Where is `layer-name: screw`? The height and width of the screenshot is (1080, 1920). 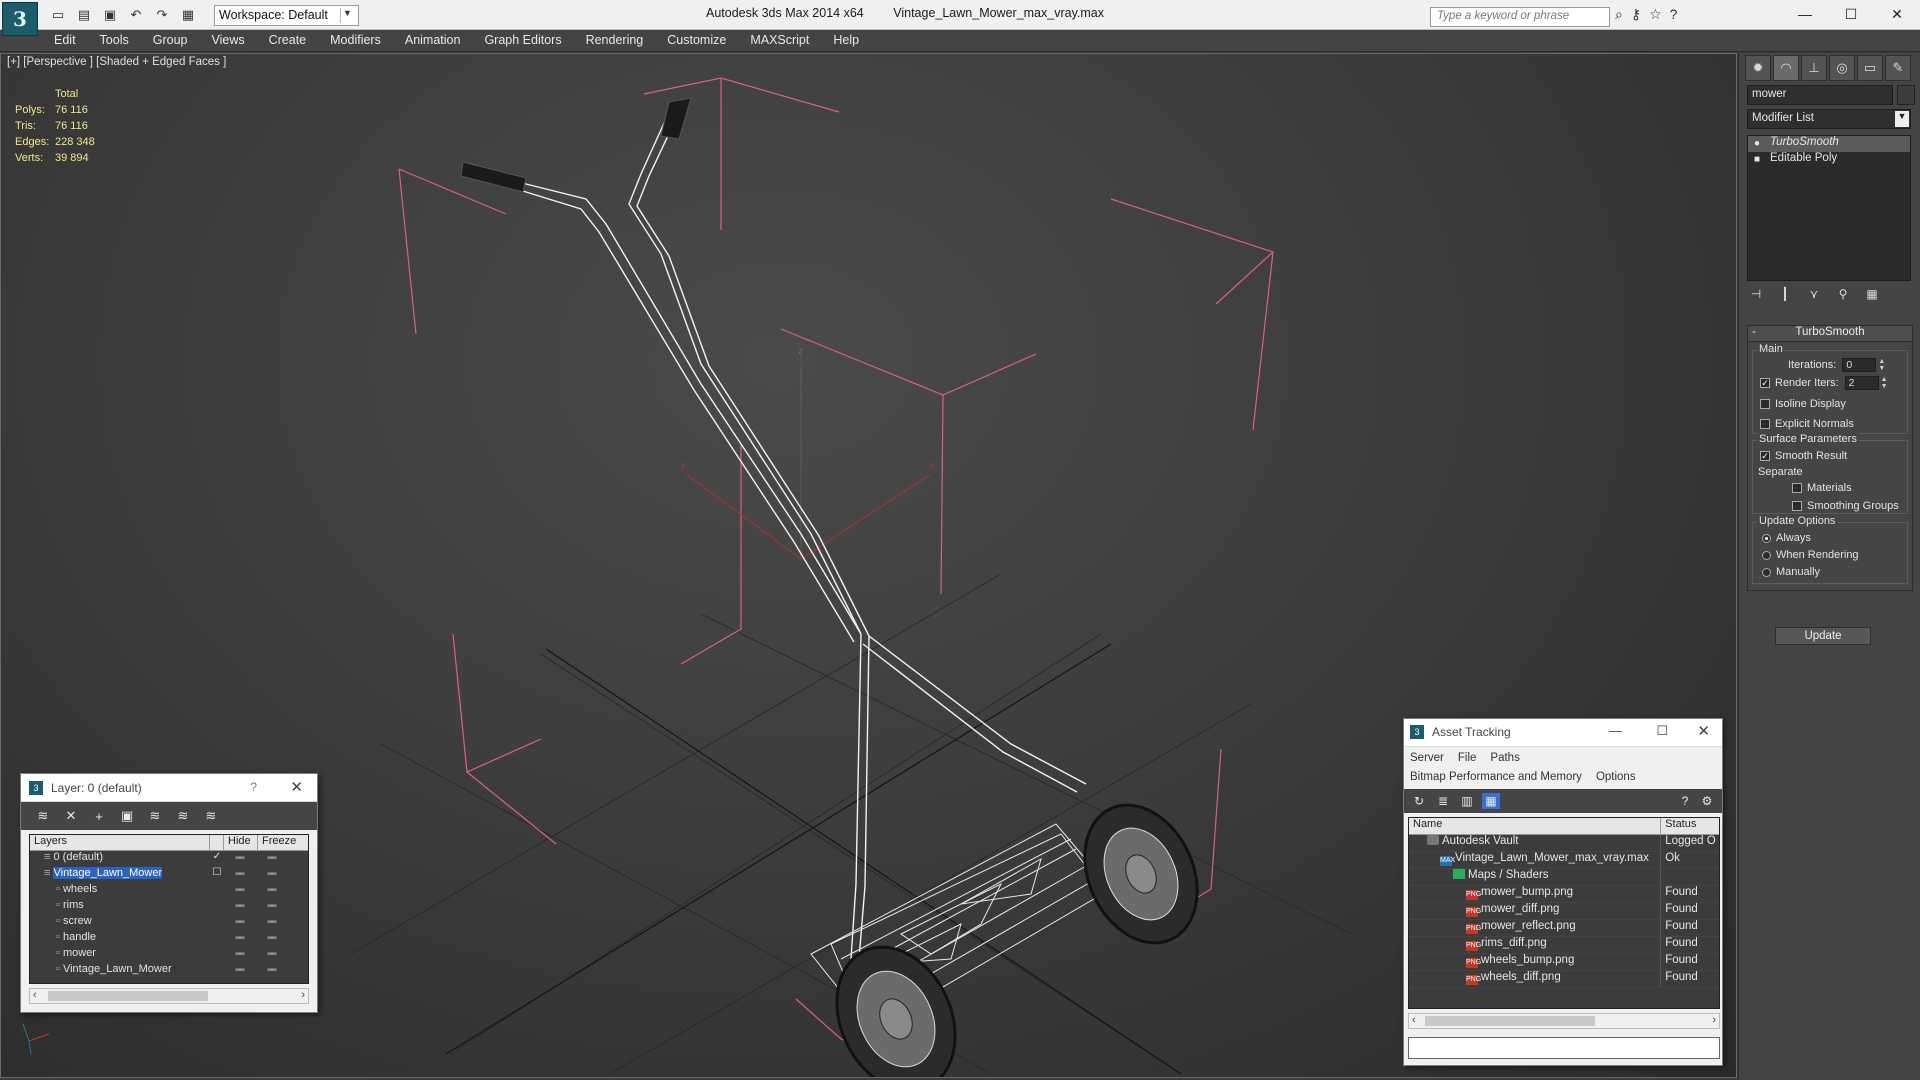
layer-name: screw is located at coordinates (77, 921).